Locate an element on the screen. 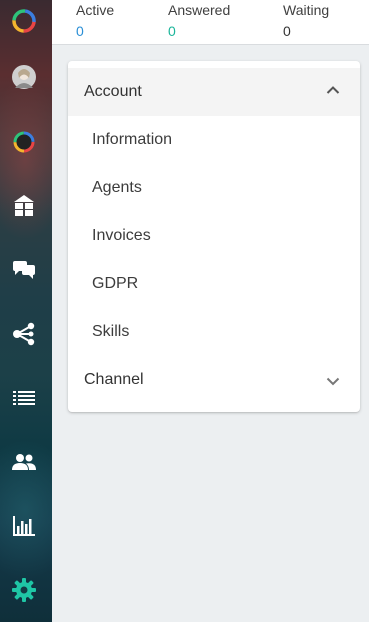  channel-section-header: Channel is located at coordinates (214, 380).